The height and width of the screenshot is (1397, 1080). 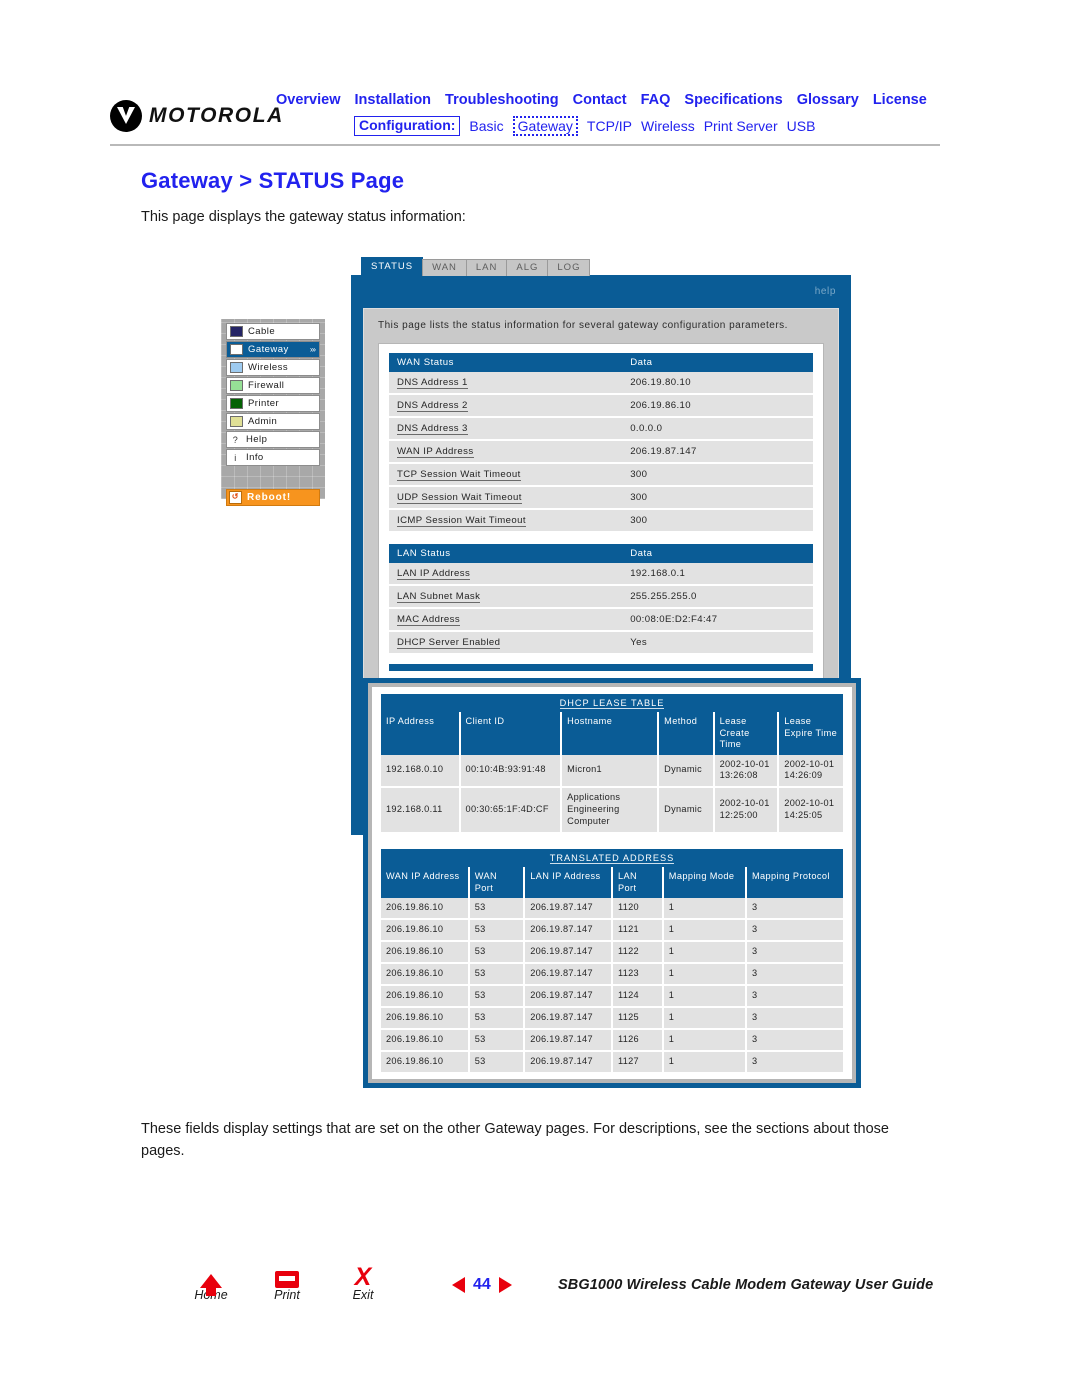 I want to click on row-link: DHCP Server Enabled, so click(x=449, y=643).